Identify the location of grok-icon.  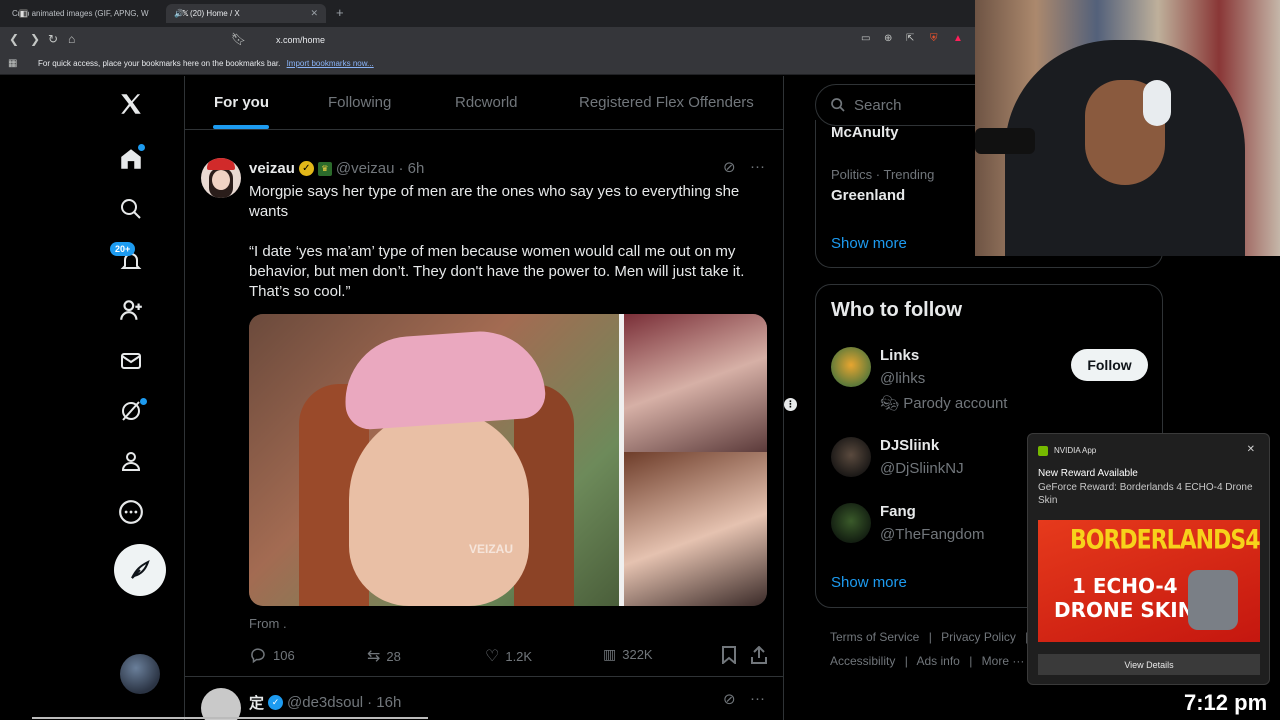
(131, 411).